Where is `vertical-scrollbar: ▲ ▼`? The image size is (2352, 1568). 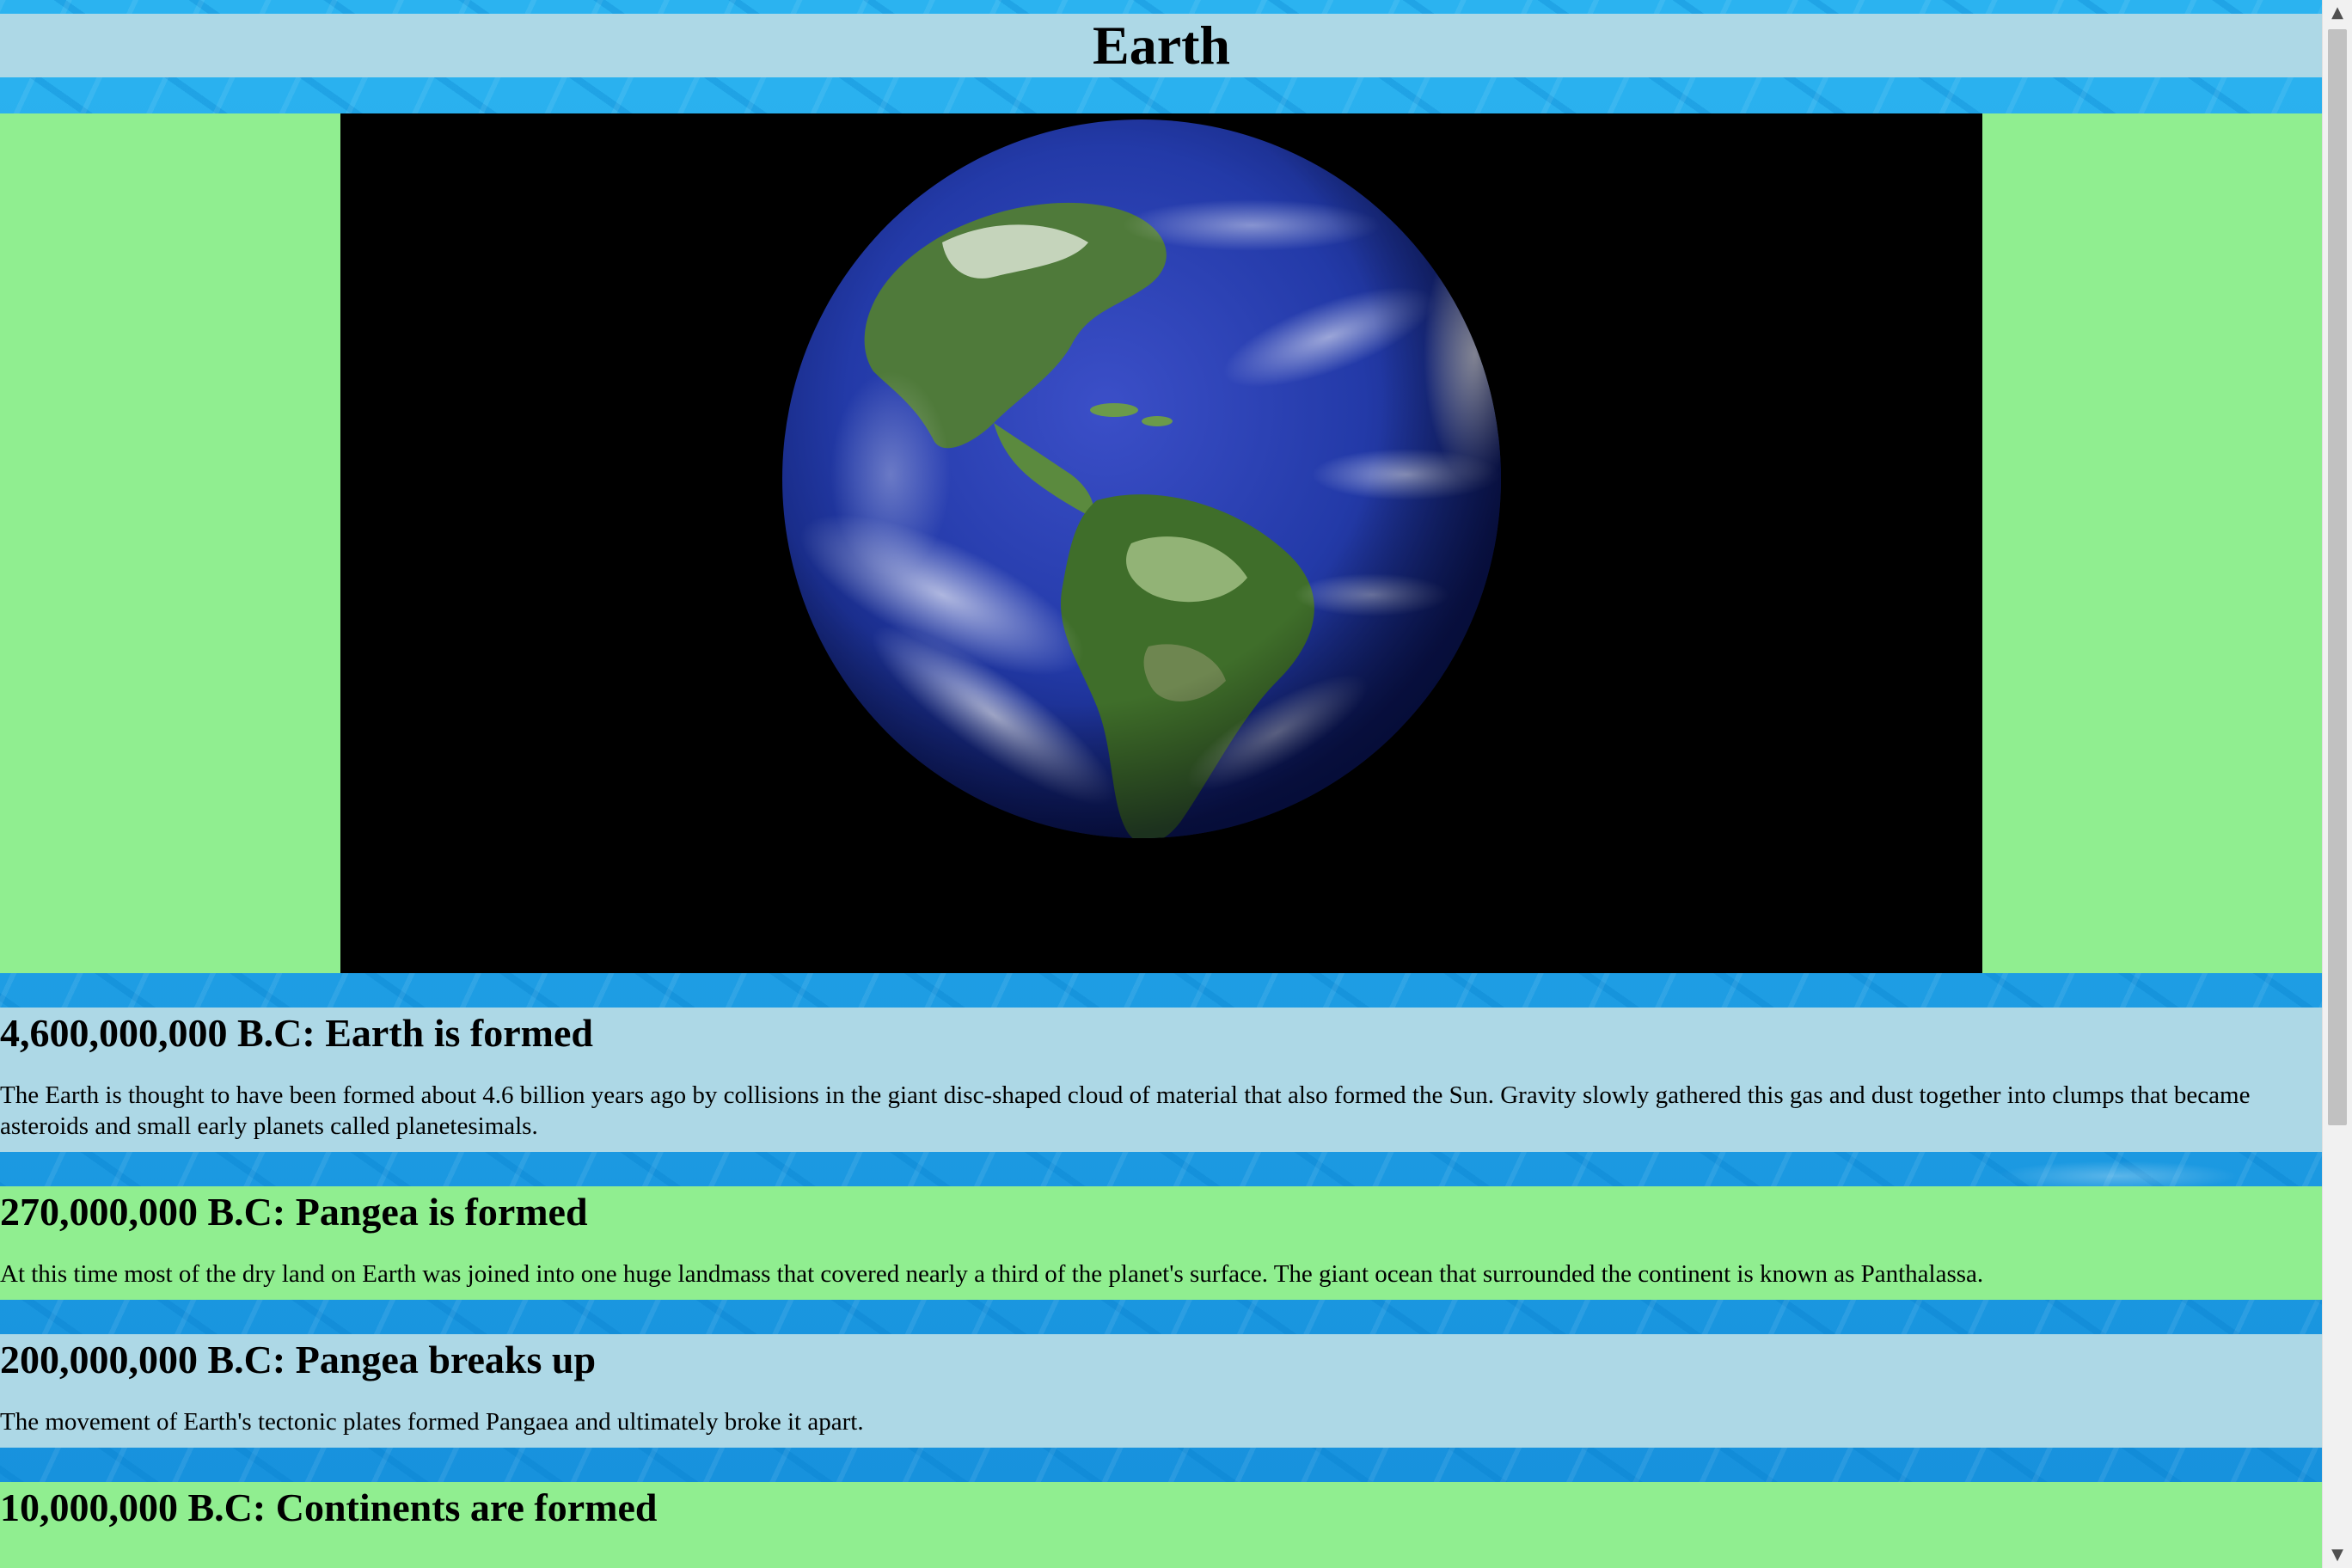
vertical-scrollbar: ▲ ▼ is located at coordinates (2337, 784).